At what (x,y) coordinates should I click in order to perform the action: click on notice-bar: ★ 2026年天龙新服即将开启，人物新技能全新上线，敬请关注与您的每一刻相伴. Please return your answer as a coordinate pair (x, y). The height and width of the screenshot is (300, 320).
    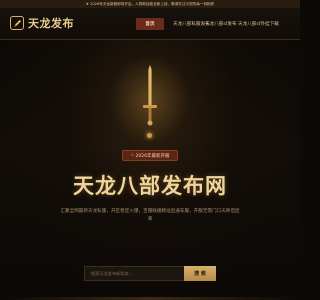
    Looking at the image, I should click on (150, 4).